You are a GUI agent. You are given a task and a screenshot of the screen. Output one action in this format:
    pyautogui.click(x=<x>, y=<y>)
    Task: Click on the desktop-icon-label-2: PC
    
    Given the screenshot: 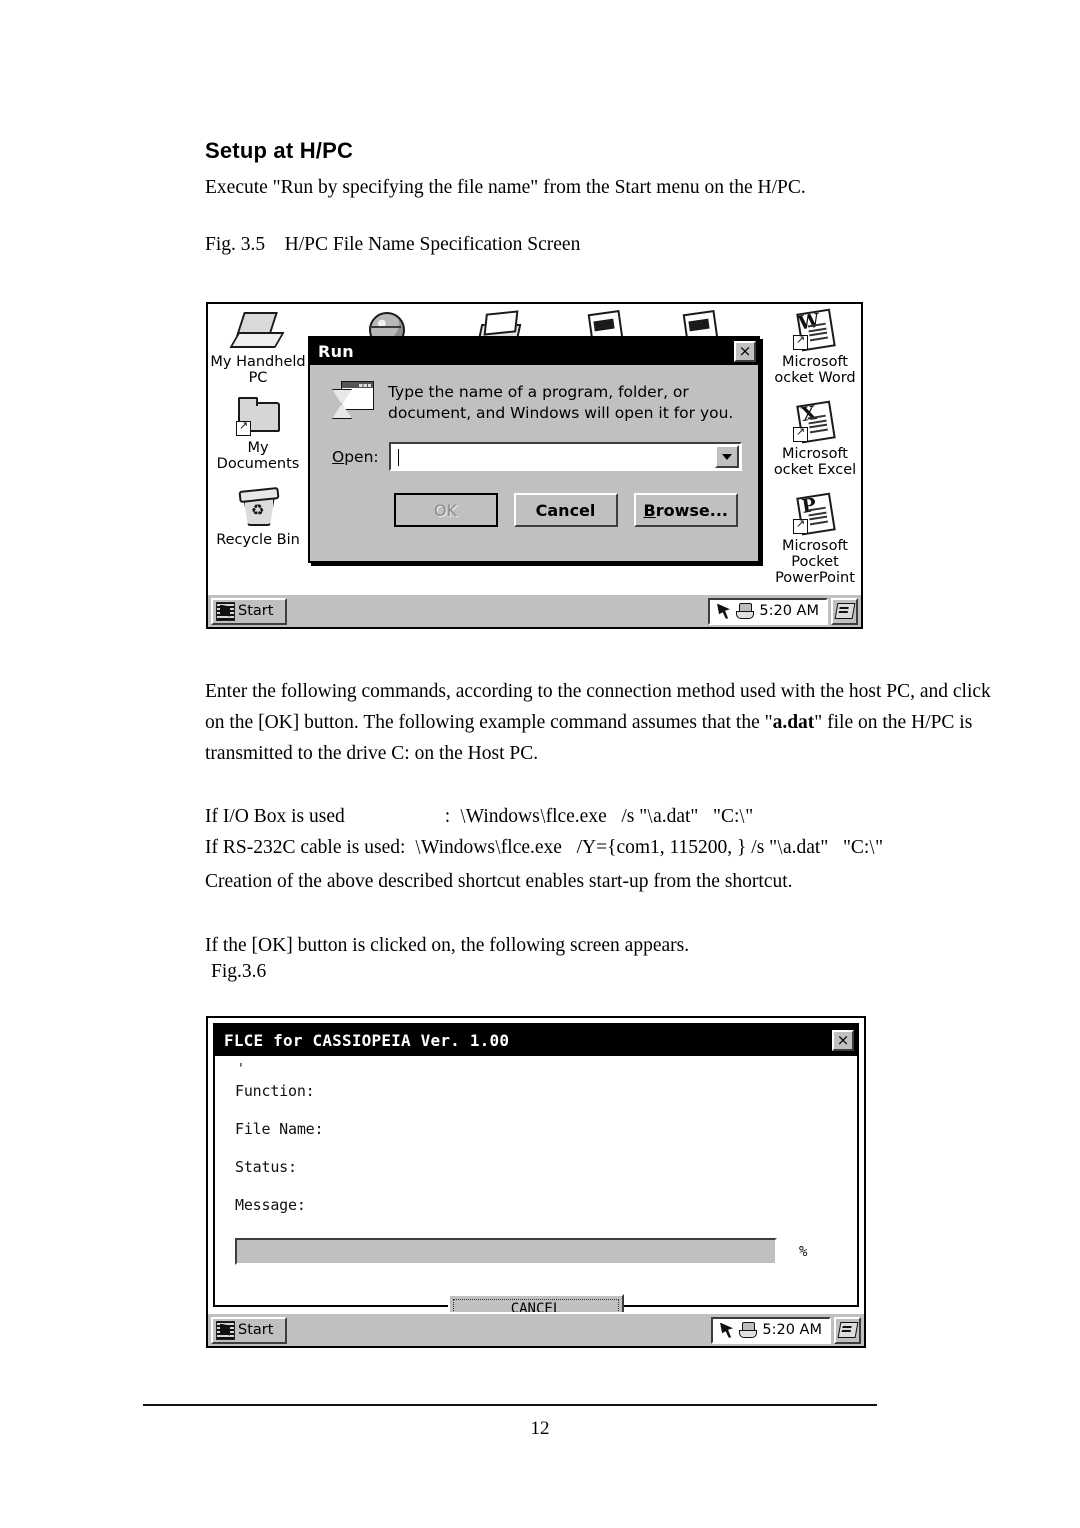 What is the action you would take?
    pyautogui.click(x=258, y=378)
    